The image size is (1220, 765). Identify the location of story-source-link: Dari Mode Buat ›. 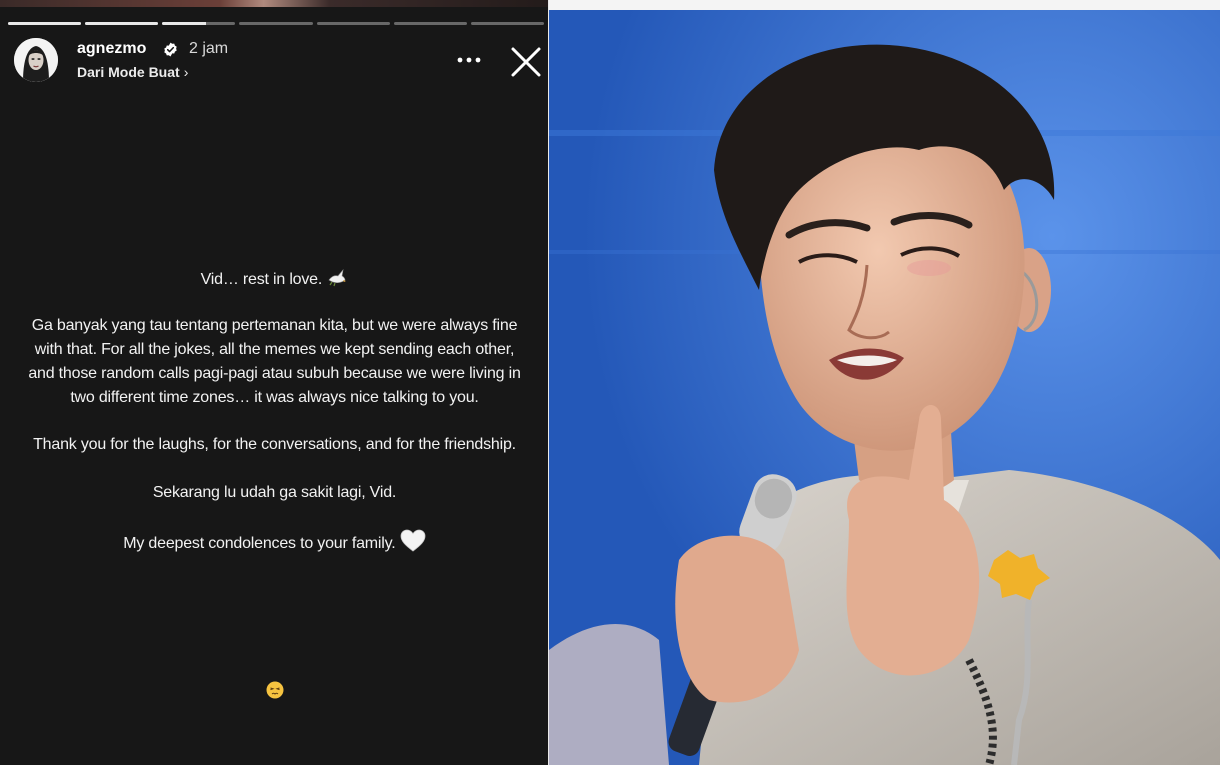
(132, 72).